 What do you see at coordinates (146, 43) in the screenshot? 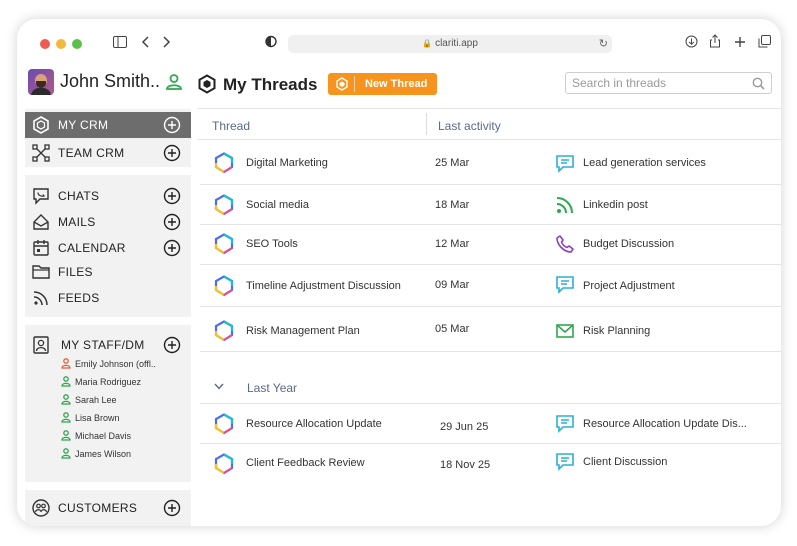
I see `back-icon` at bounding box center [146, 43].